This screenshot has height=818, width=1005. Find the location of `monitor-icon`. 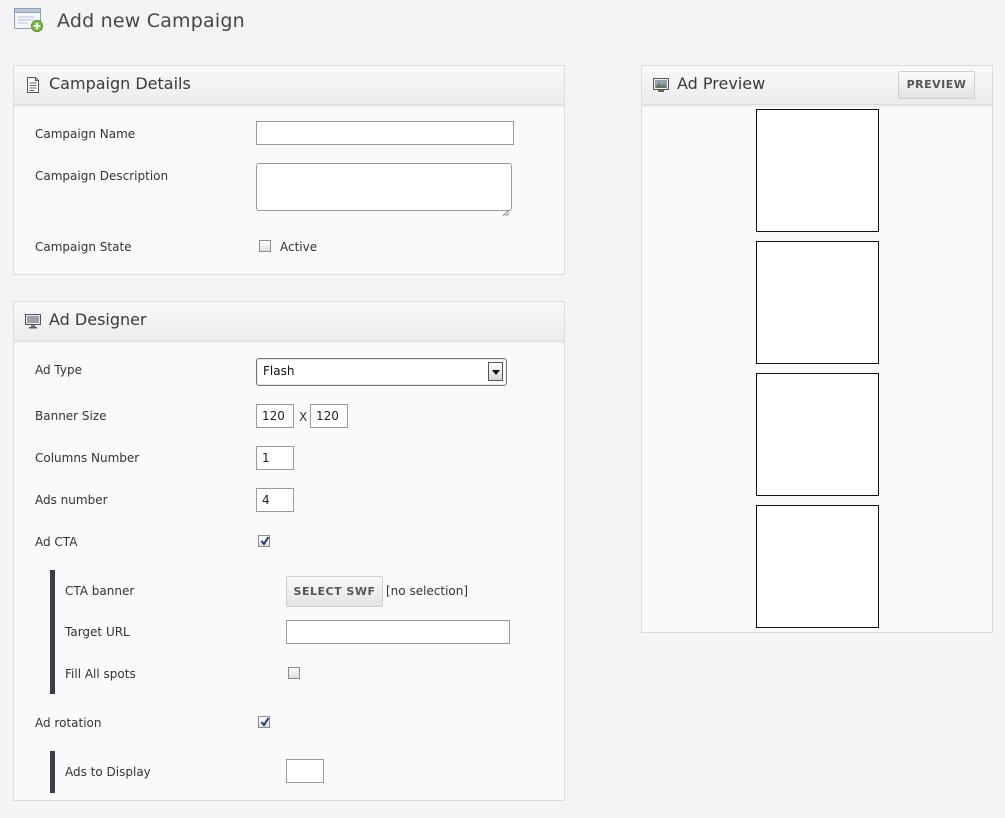

monitor-icon is located at coordinates (33, 321).